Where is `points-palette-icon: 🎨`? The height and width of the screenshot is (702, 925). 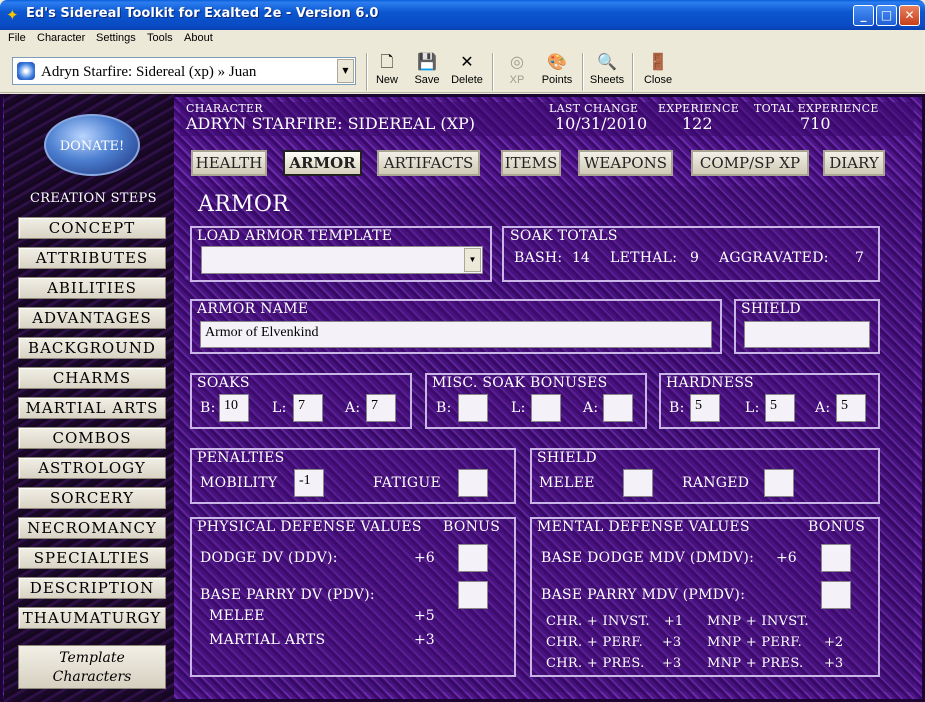 points-palette-icon: 🎨 is located at coordinates (557, 62).